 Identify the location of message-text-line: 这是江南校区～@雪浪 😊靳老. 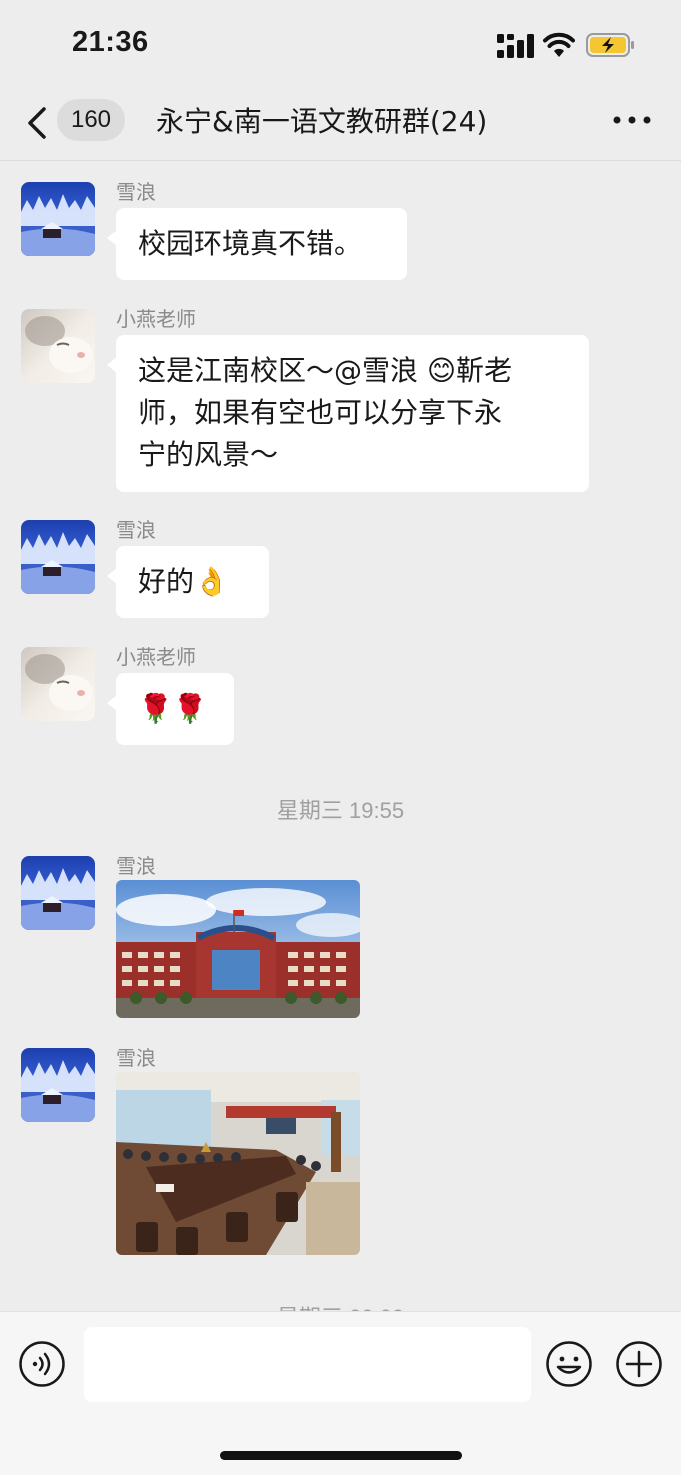
(325, 370).